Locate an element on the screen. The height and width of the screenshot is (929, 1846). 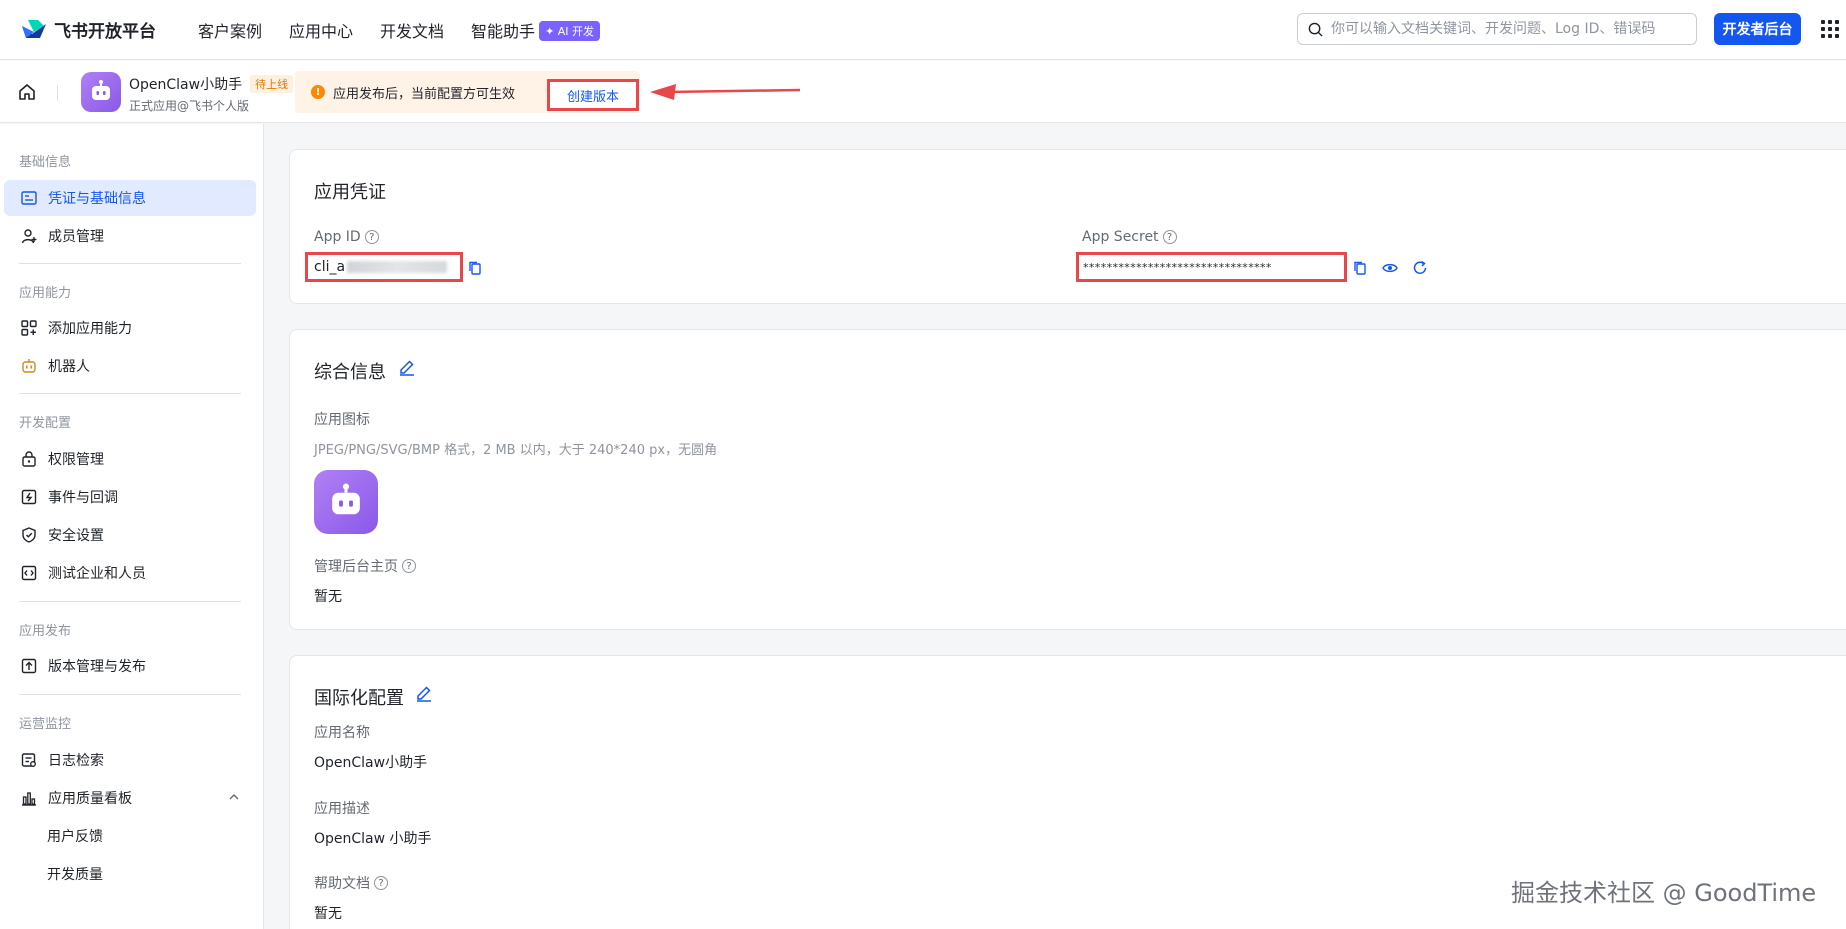
admin-home-label-text: 管理后台主页 is located at coordinates (356, 567).